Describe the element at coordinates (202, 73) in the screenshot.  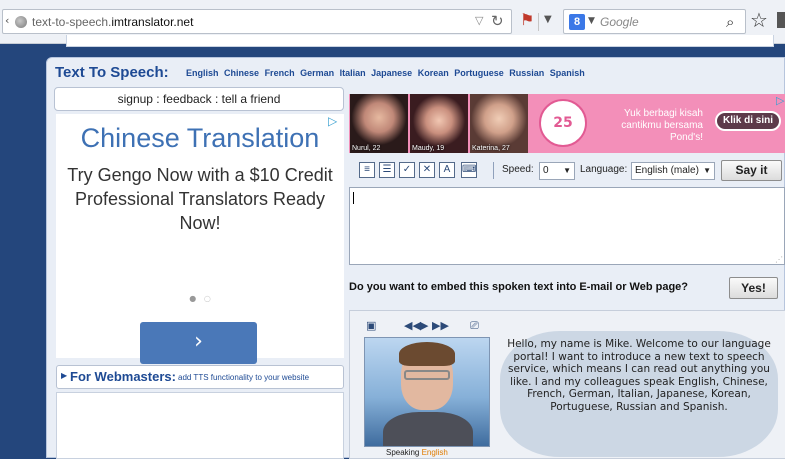
I see `lang-link-english: English` at that location.